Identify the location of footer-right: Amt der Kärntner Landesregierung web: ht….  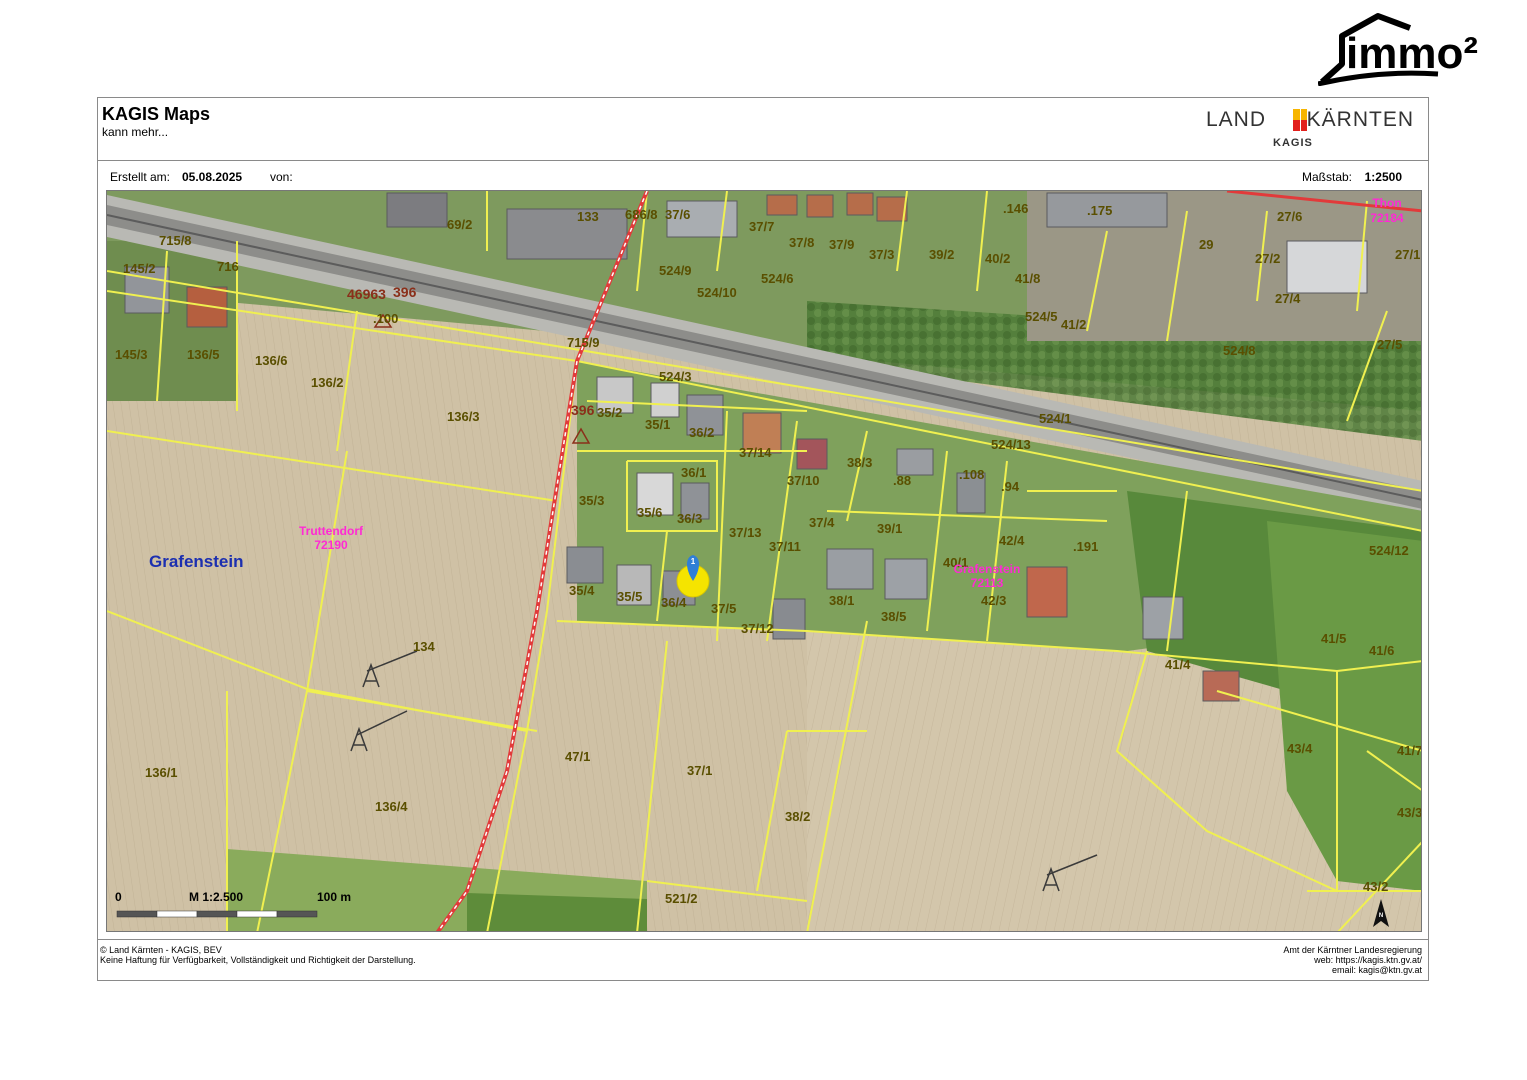
(1352, 960).